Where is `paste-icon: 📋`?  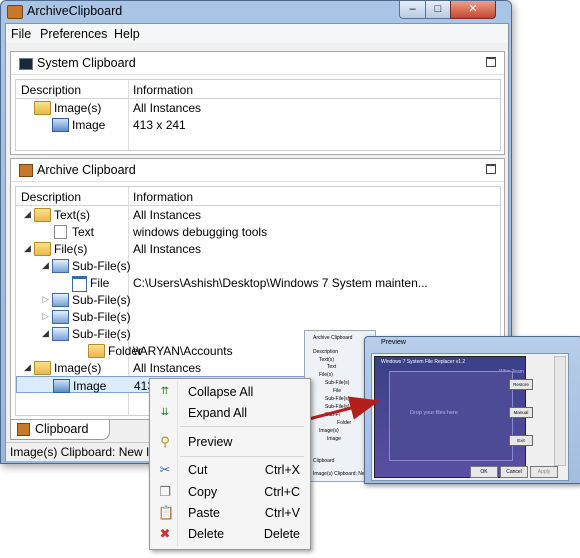 paste-icon: 📋 is located at coordinates (166, 512).